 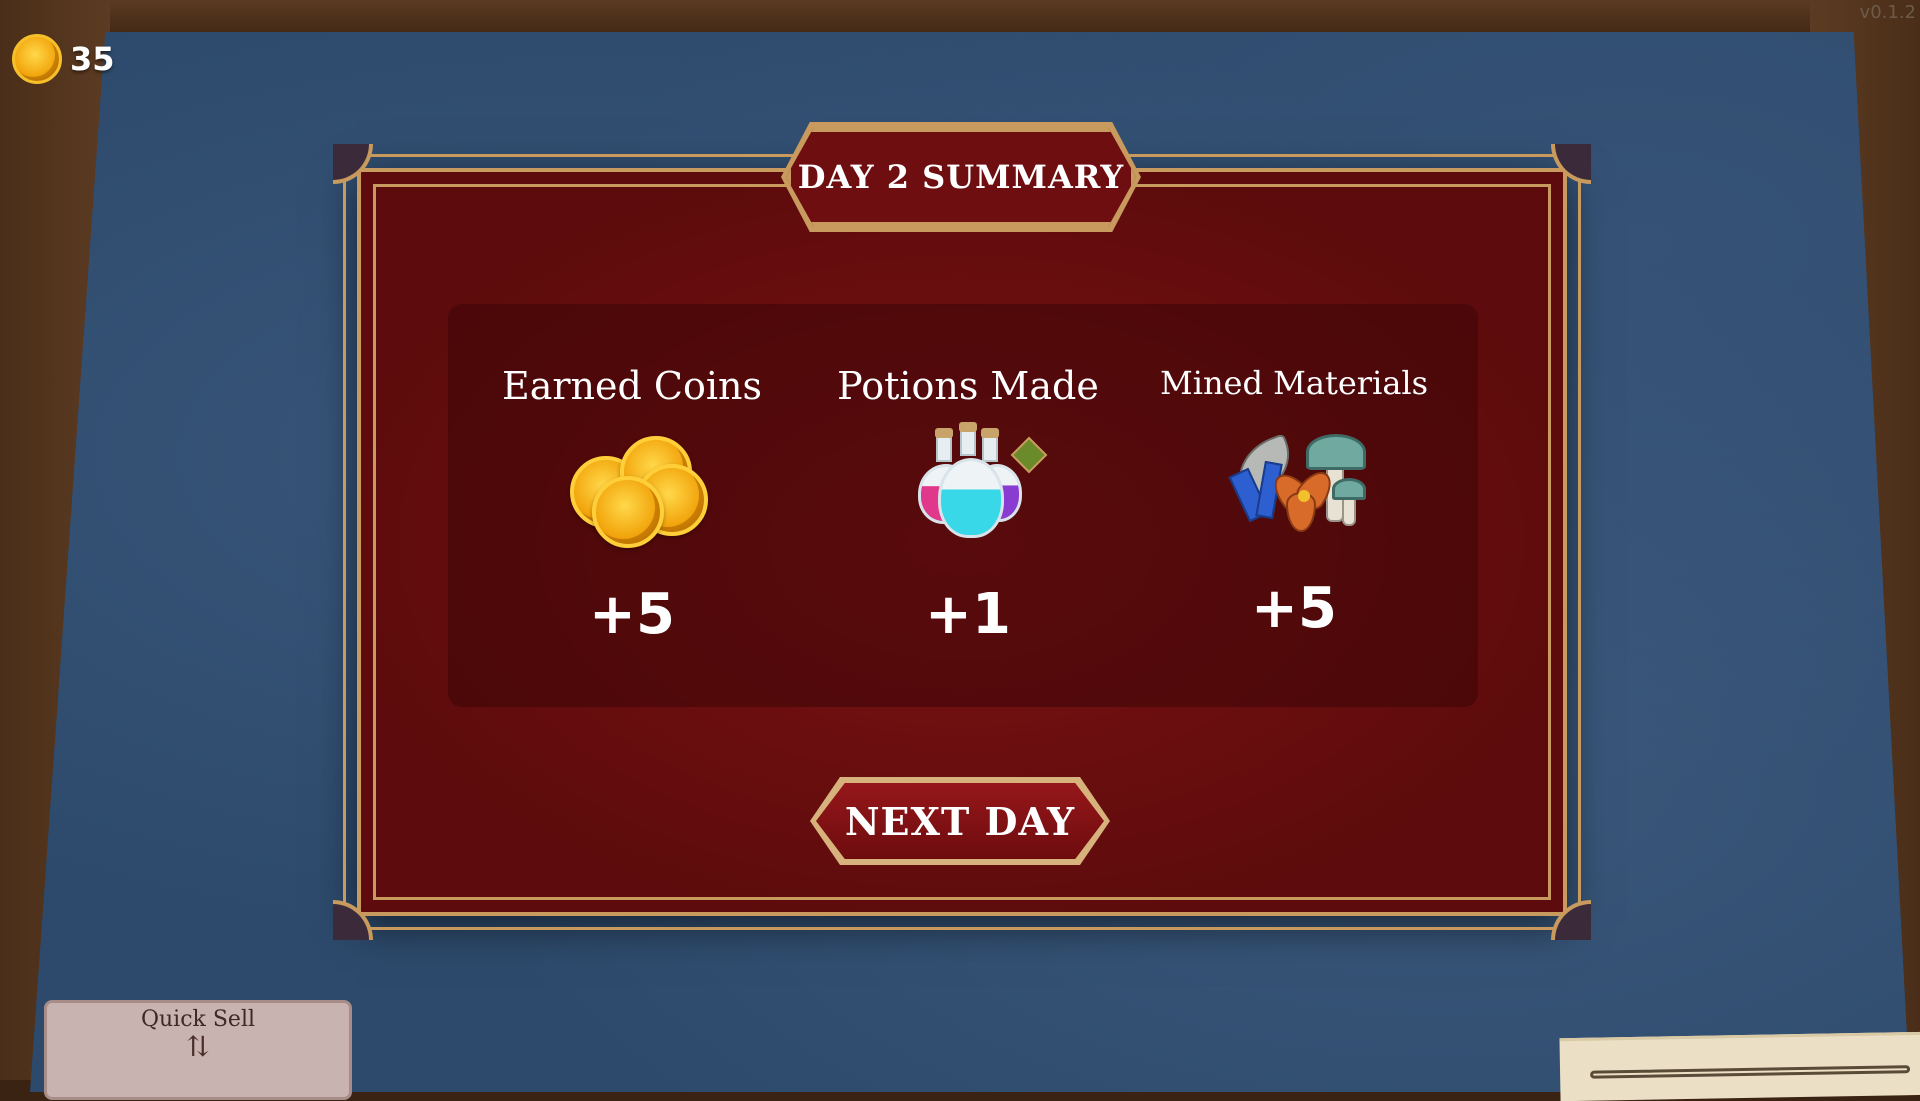 I want to click on title-plate: DAY 2 SUMMARY, so click(x=961, y=177).